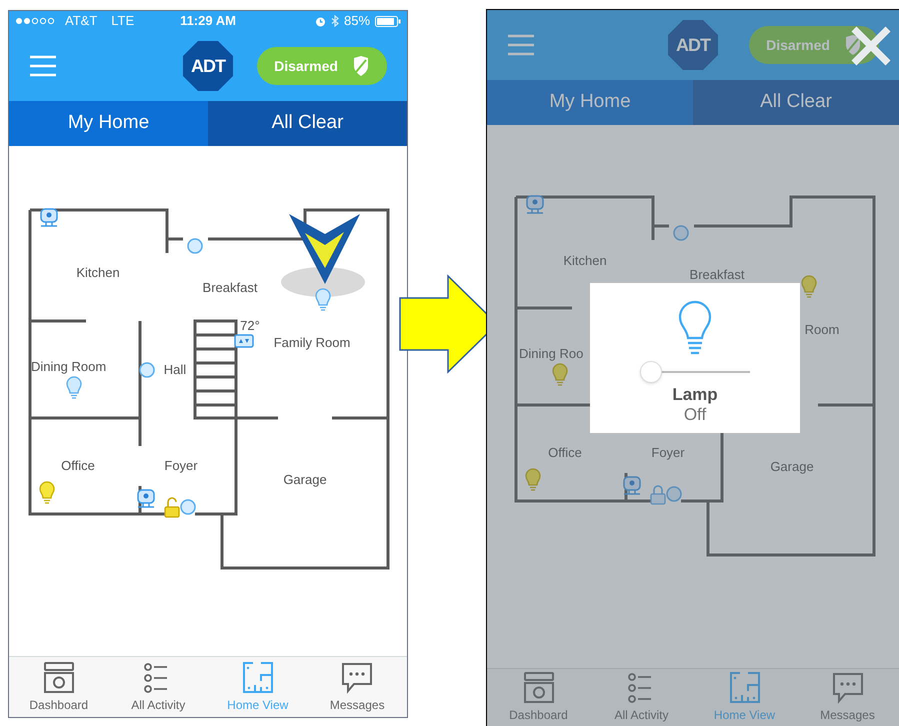 This screenshot has height=726, width=899. Describe the element at coordinates (208, 21) in the screenshot. I see `clock-time: 11:29 AM` at that location.